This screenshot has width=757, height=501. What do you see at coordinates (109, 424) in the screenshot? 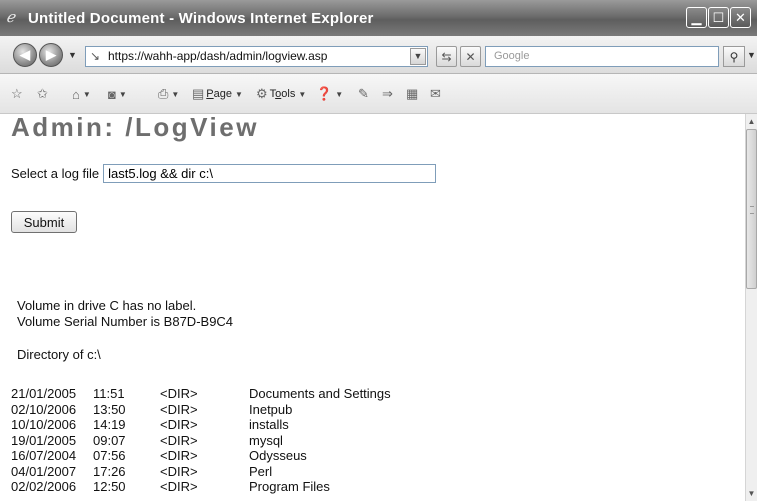
I see `entry-time: 14:19` at bounding box center [109, 424].